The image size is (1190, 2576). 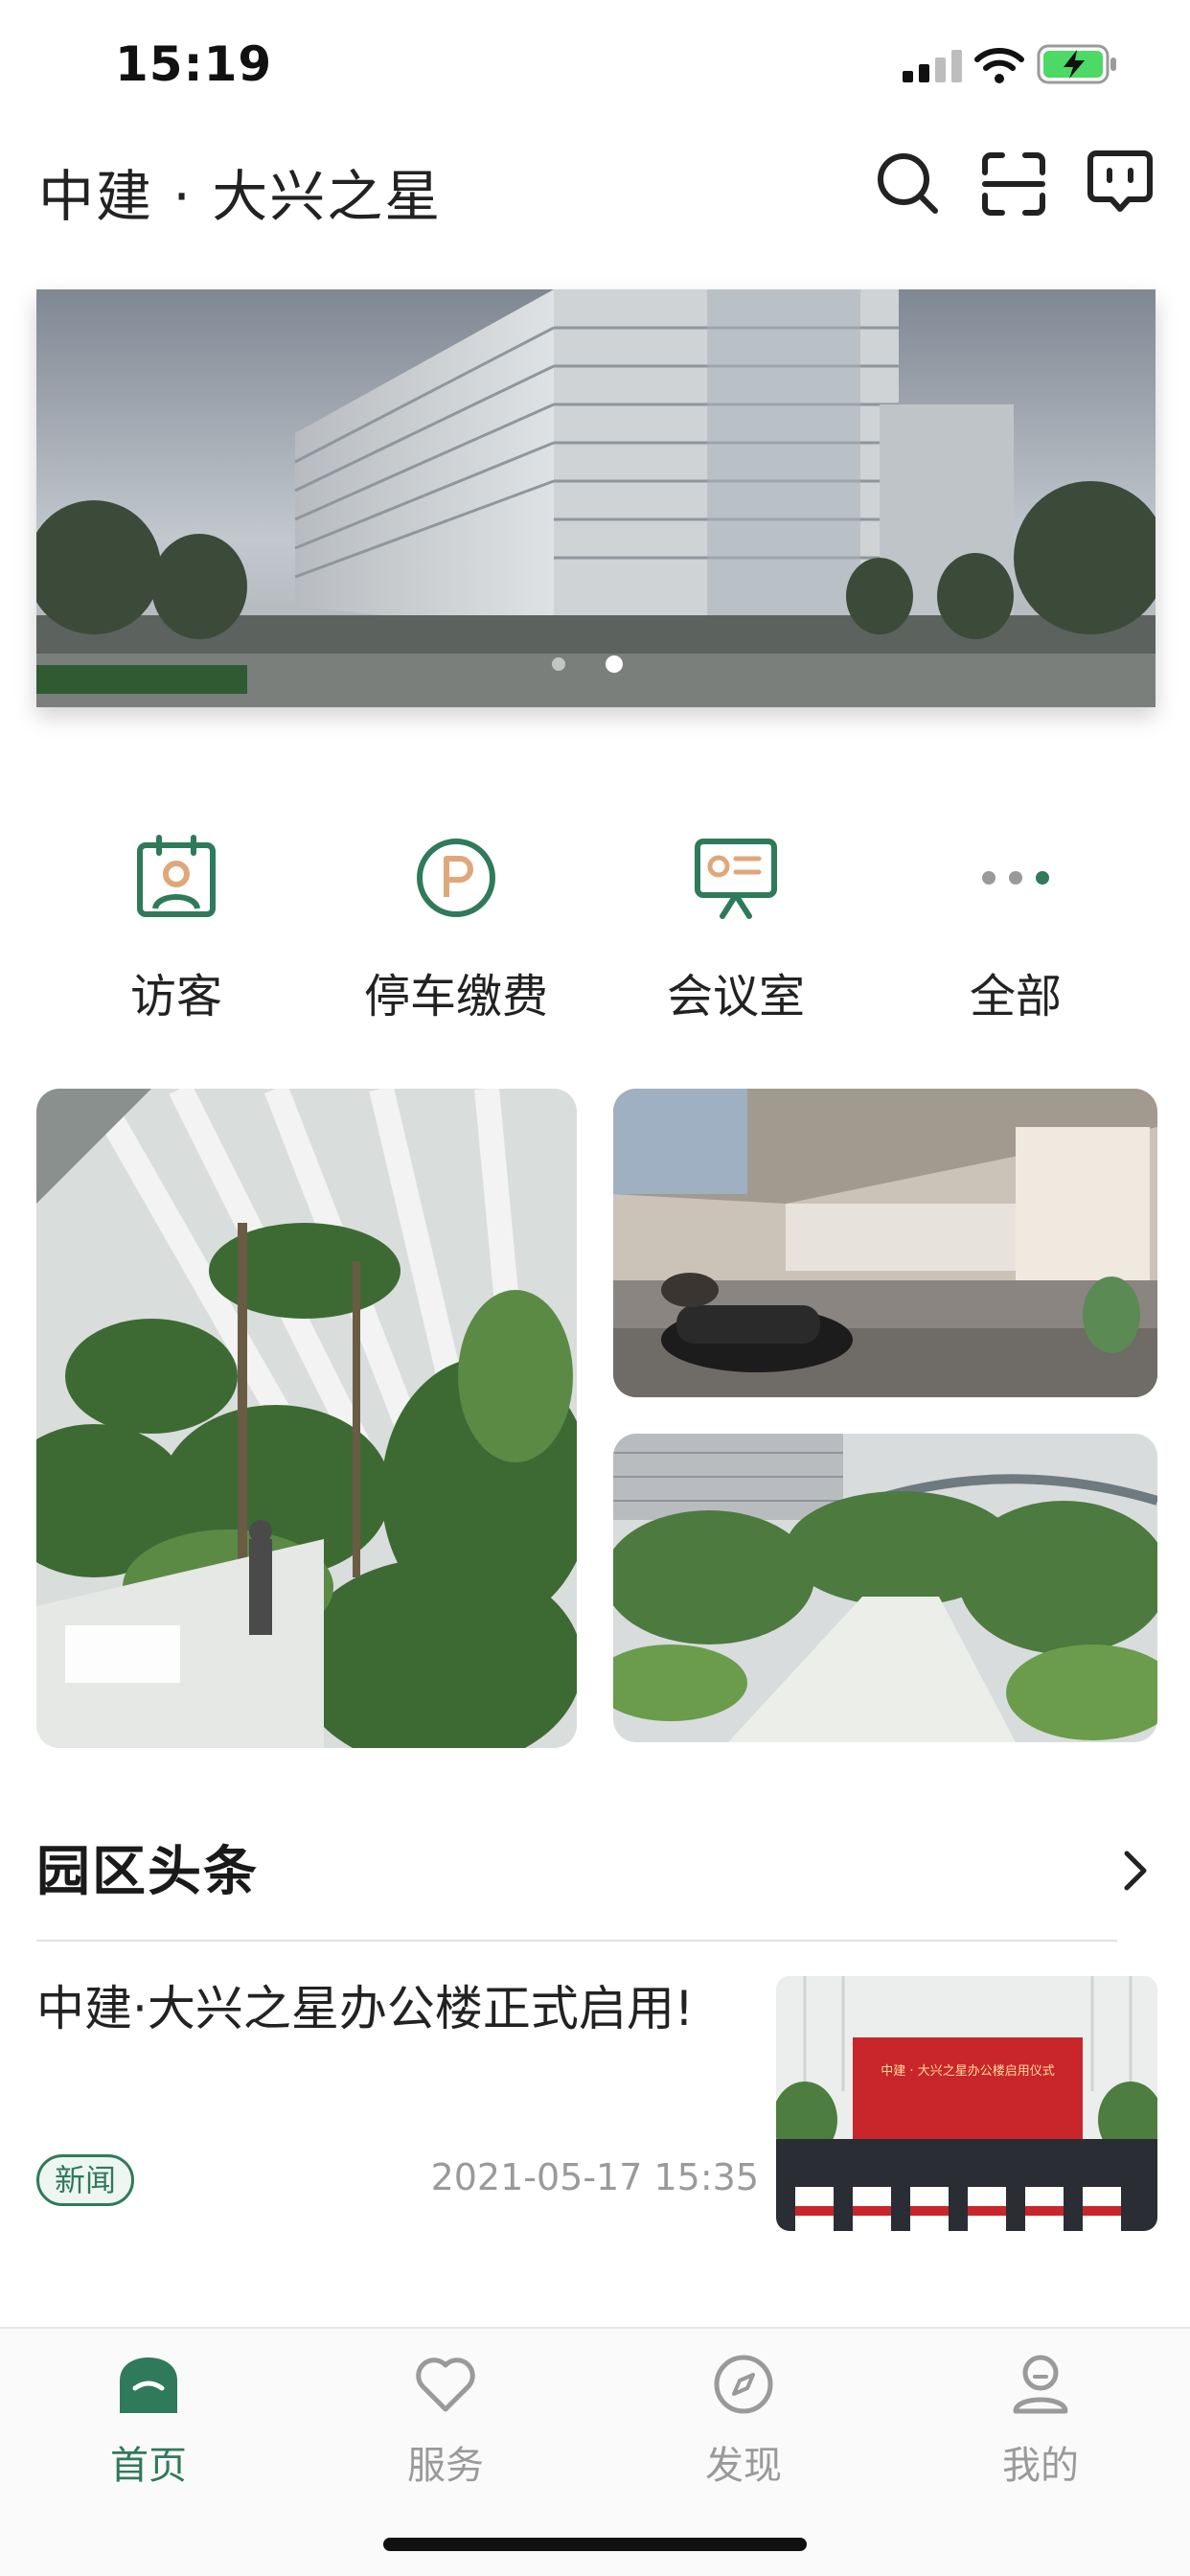 I want to click on photo-atrium-garden, so click(x=307, y=1418).